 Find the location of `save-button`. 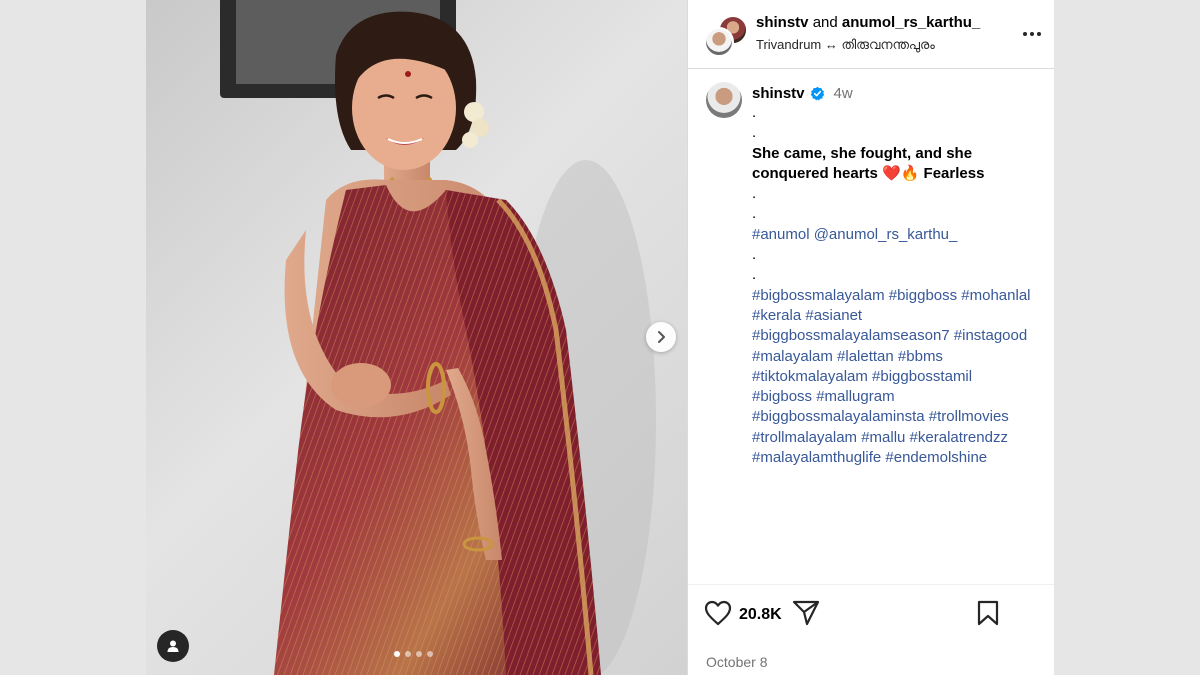

save-button is located at coordinates (988, 613).